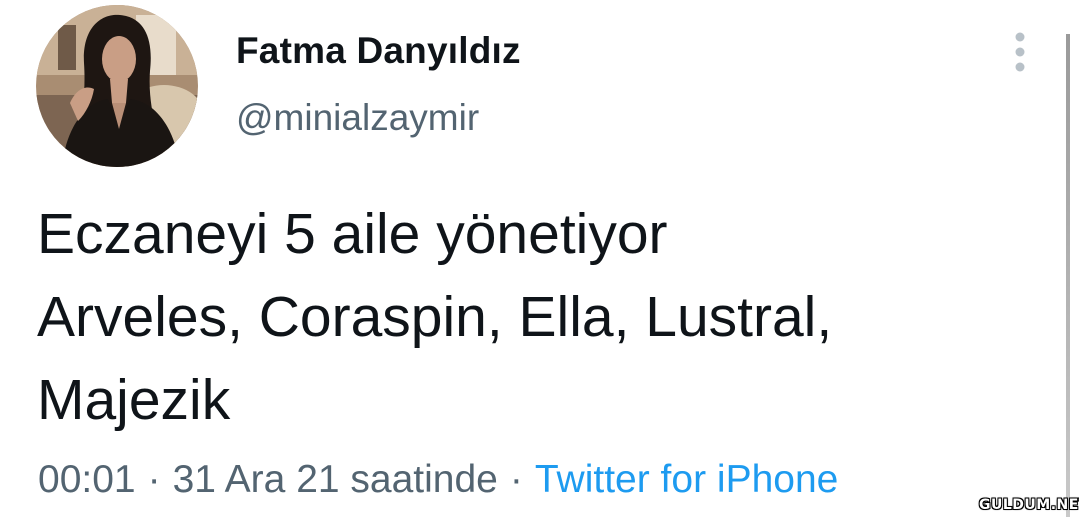 The width and height of the screenshot is (1079, 517). What do you see at coordinates (378, 51) in the screenshot?
I see `display-name: Fatma Danyıldız` at bounding box center [378, 51].